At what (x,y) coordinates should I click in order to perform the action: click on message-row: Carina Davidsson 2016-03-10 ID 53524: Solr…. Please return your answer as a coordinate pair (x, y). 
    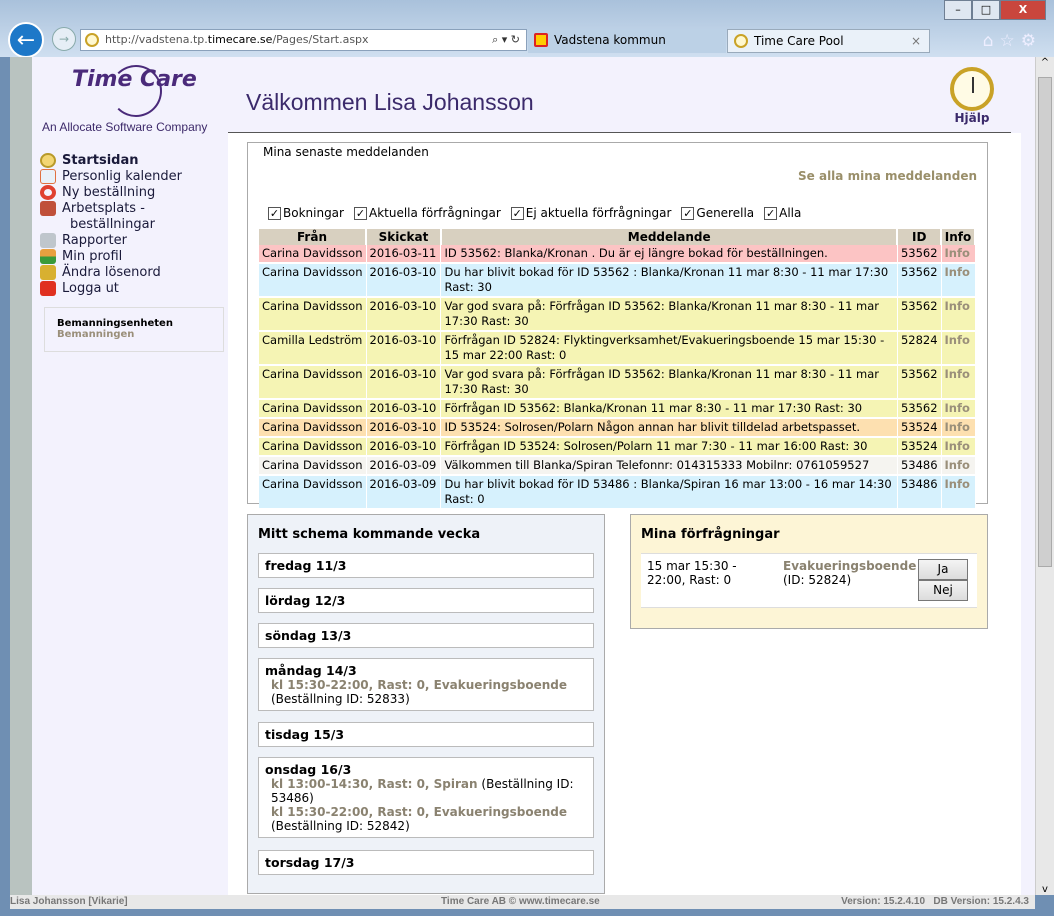
    Looking at the image, I should click on (617, 428).